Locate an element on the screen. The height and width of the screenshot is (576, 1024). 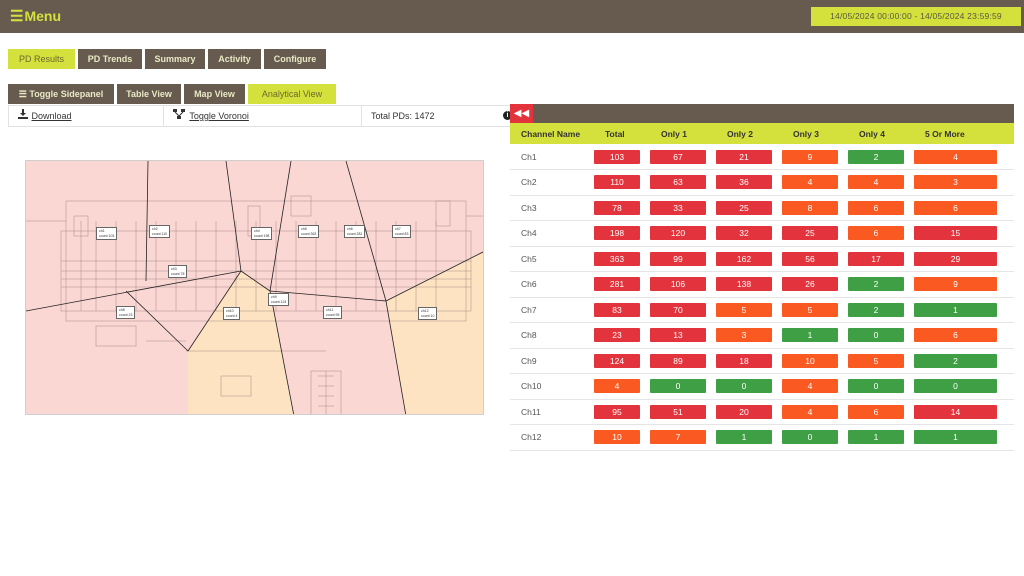
map-label: ch6 count 281 is located at coordinates (355, 231).